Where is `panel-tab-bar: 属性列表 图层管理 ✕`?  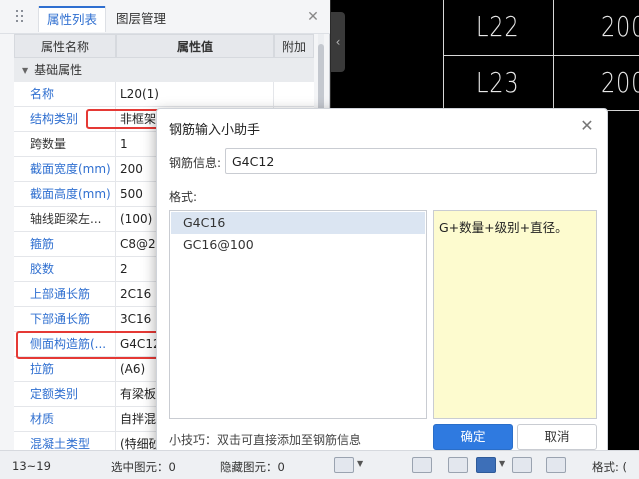 panel-tab-bar: 属性列表 图层管理 ✕ is located at coordinates (165, 17).